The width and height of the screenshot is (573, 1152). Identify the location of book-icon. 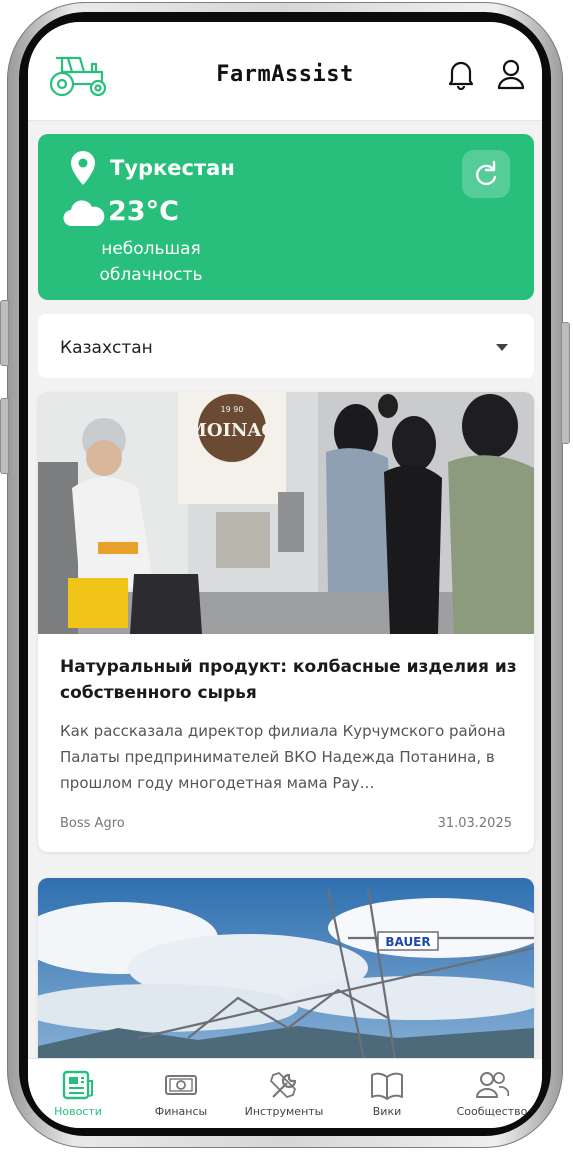
(387, 1086).